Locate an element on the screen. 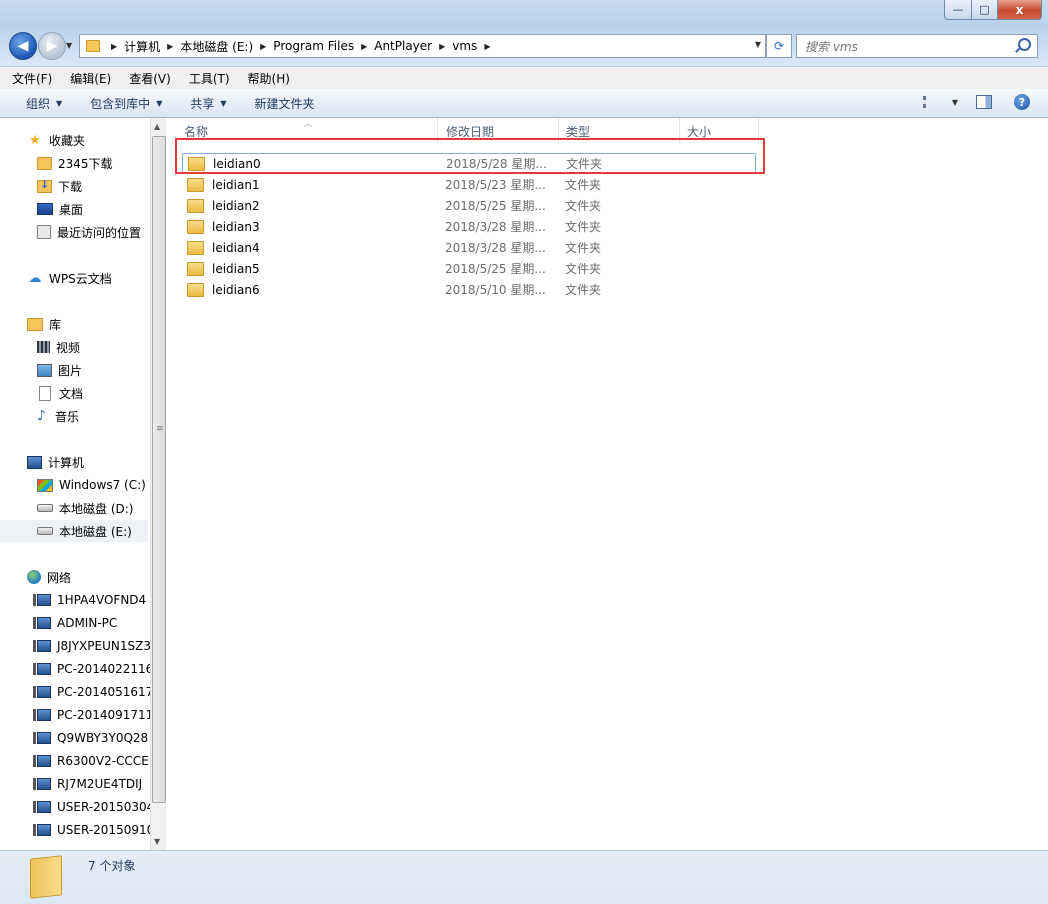 The width and height of the screenshot is (1048, 904). nav-item-downloads: 下载 is located at coordinates (75, 186).